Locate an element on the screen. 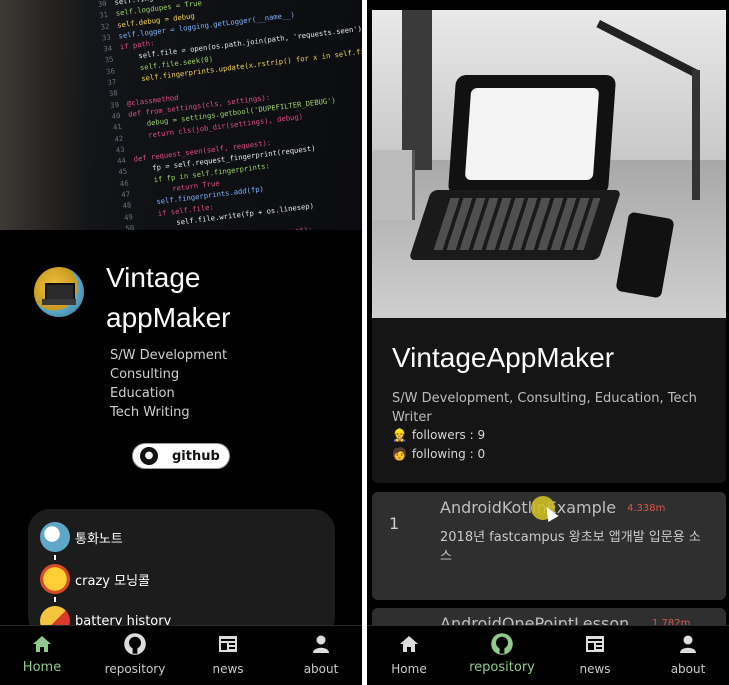 The width and height of the screenshot is (729, 685). github-button: ● github is located at coordinates (181, 456).